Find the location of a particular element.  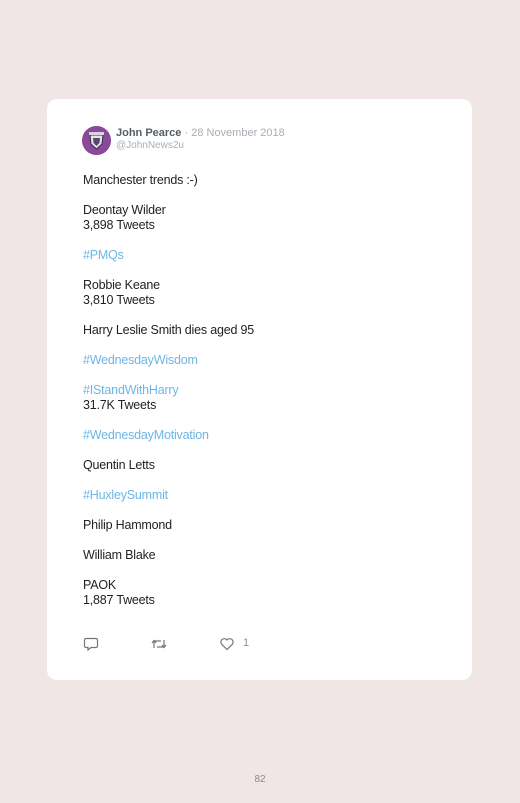

hashtag-link: #WednesdayWisdom is located at coordinates (263, 360).